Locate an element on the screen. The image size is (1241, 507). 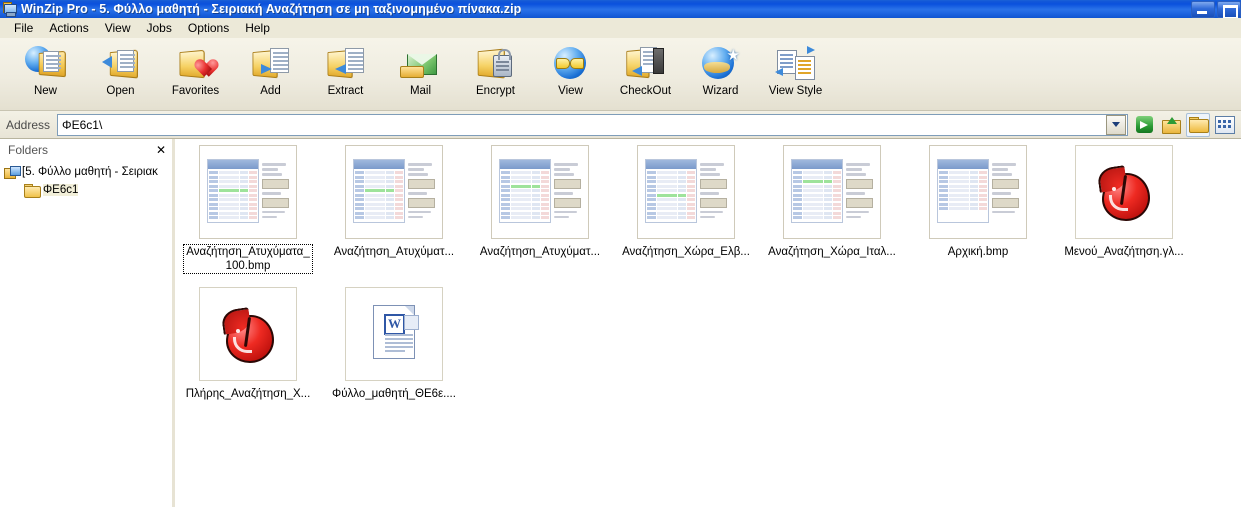
address-input is located at coordinates (582, 124).